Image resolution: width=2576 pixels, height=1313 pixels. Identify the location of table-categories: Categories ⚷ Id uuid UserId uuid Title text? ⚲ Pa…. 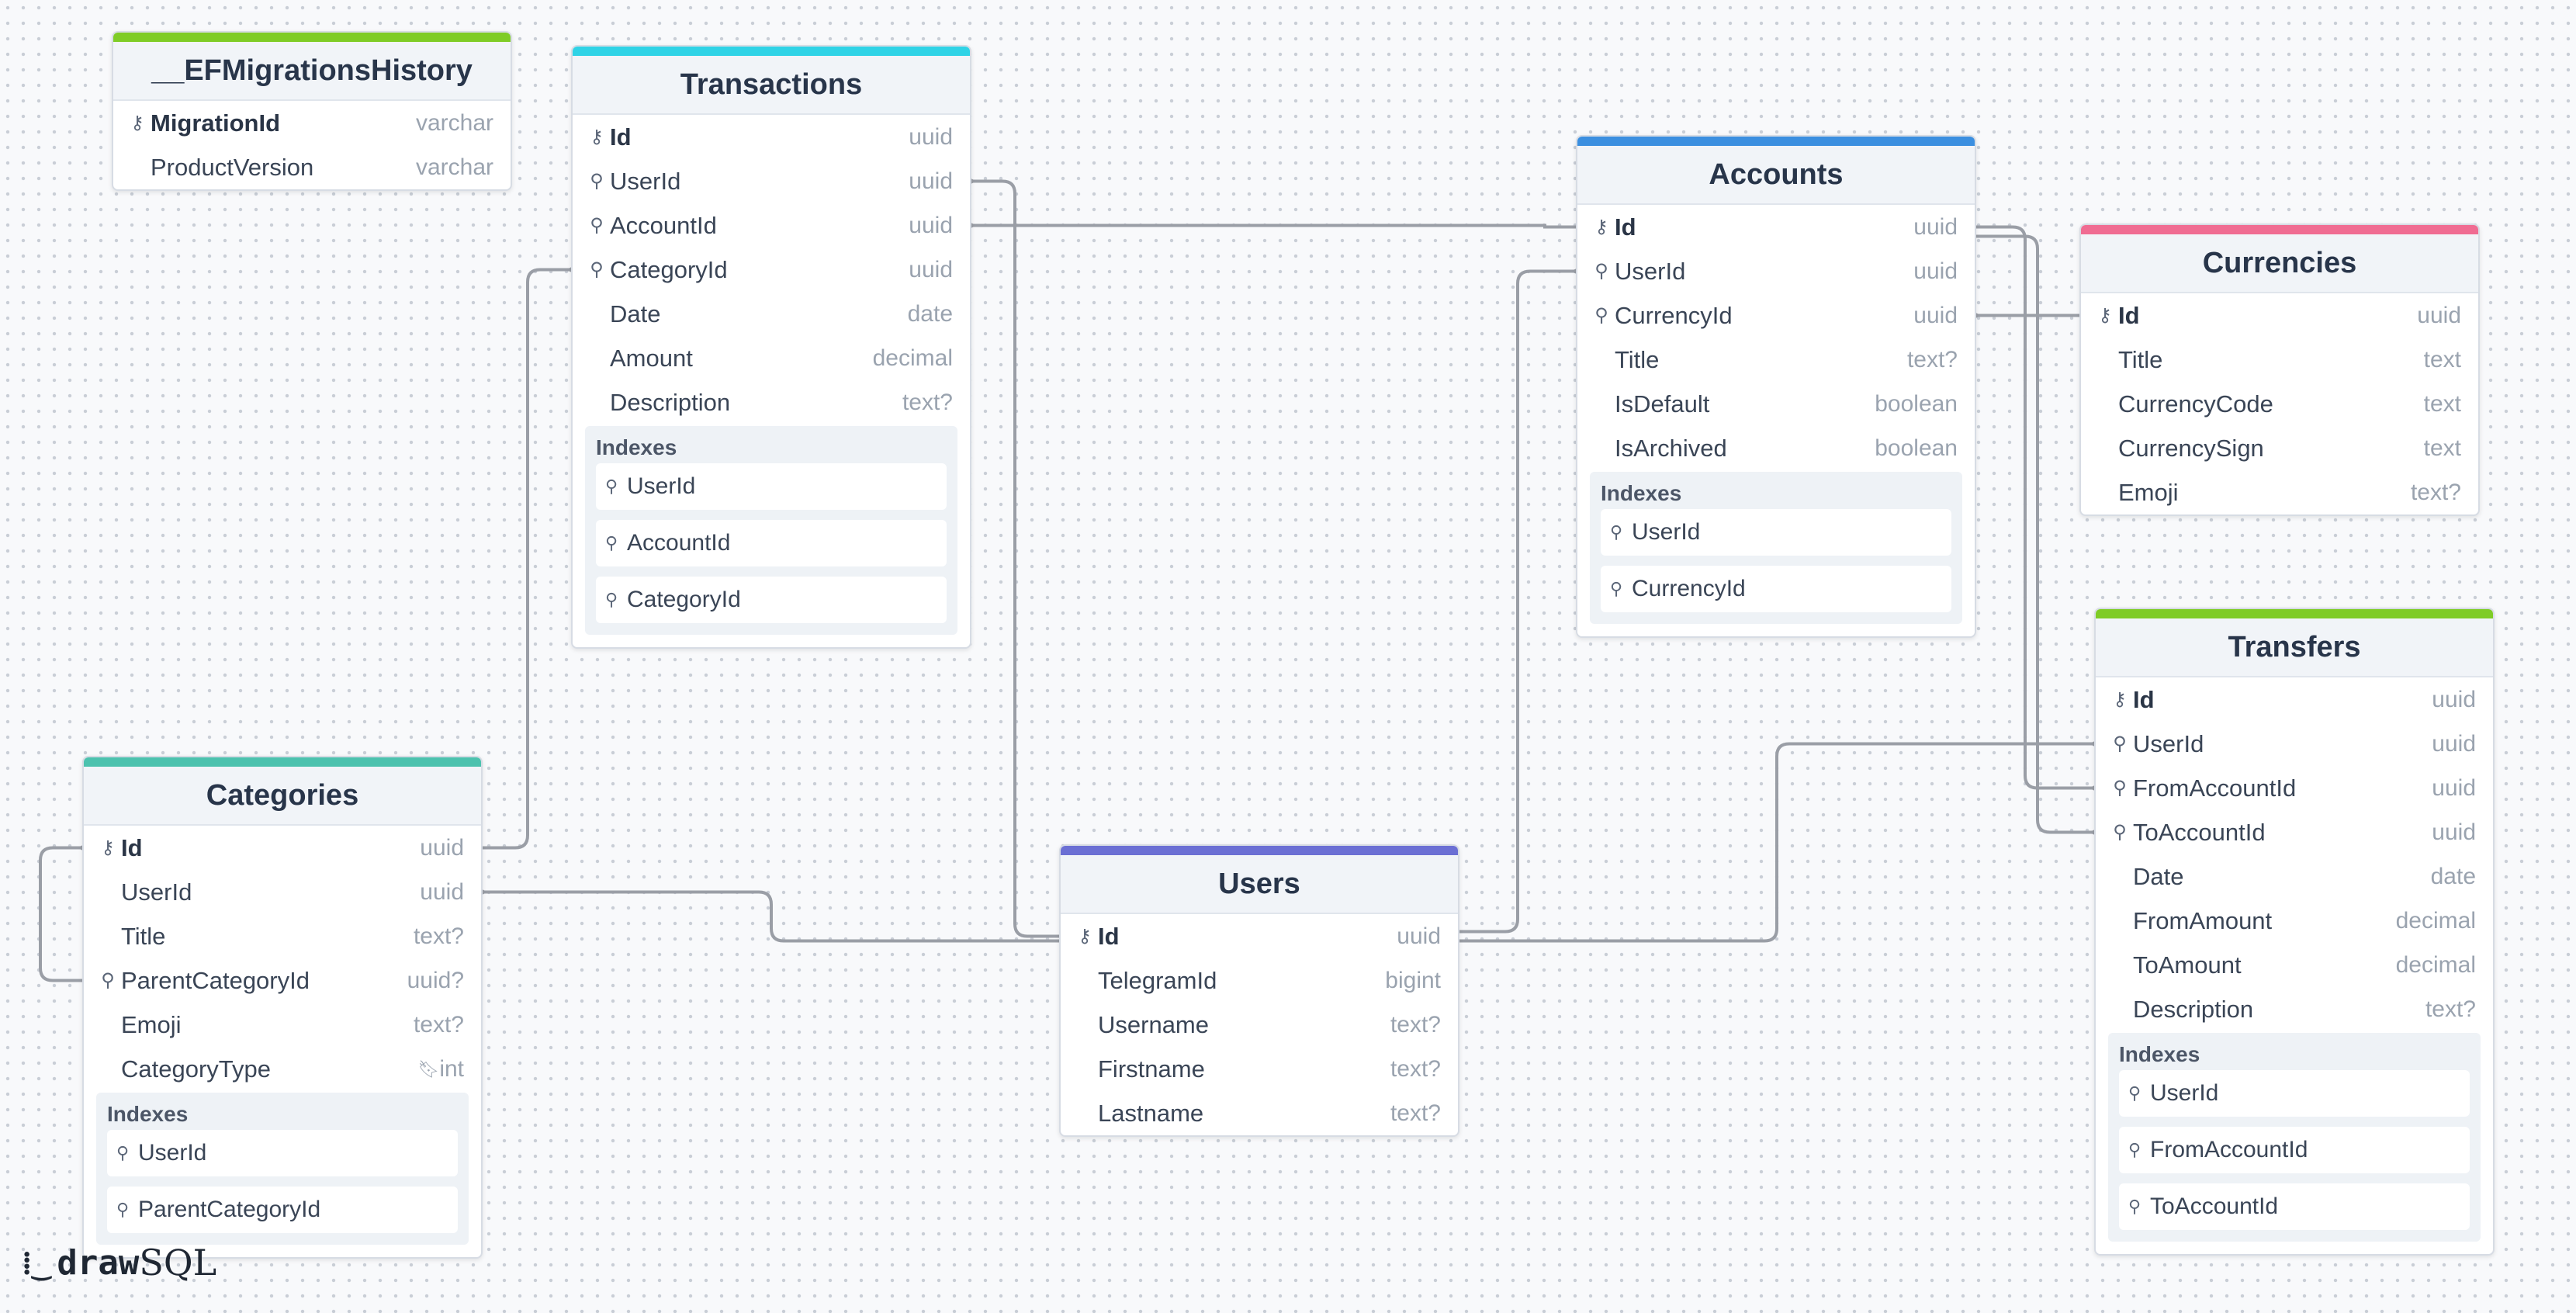
(282, 1007).